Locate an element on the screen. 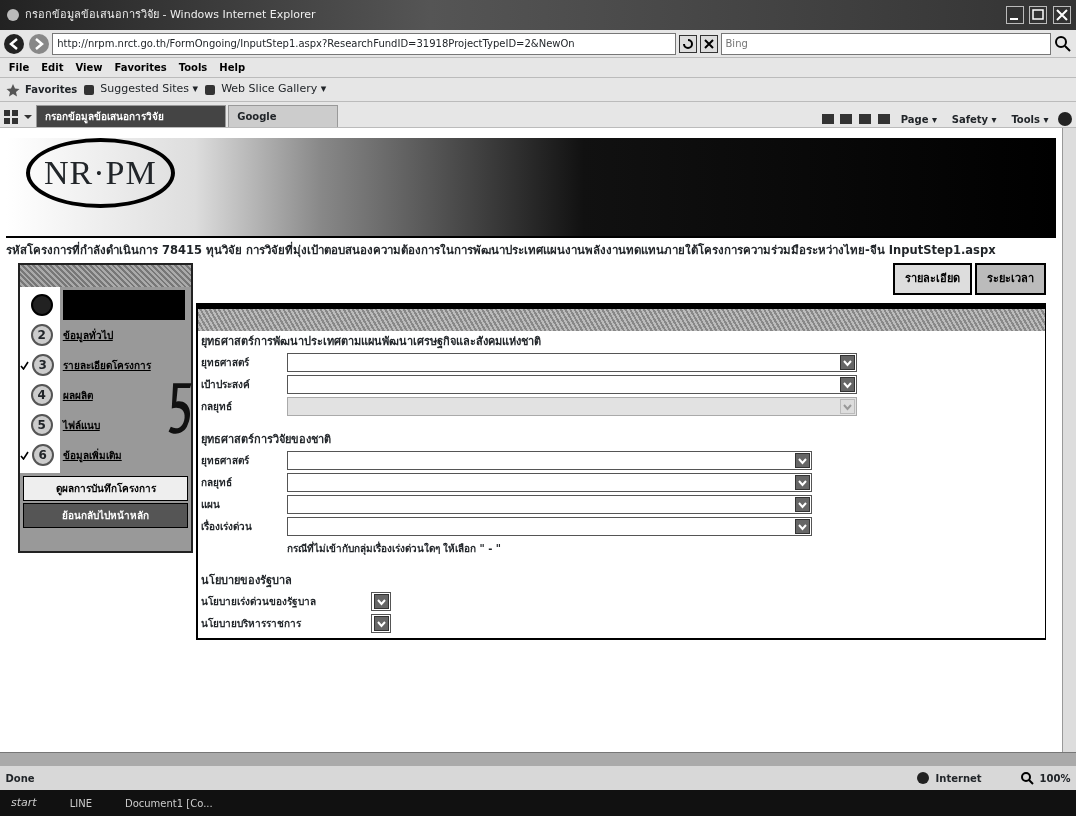  menu-item: Edit is located at coordinates (52, 67).